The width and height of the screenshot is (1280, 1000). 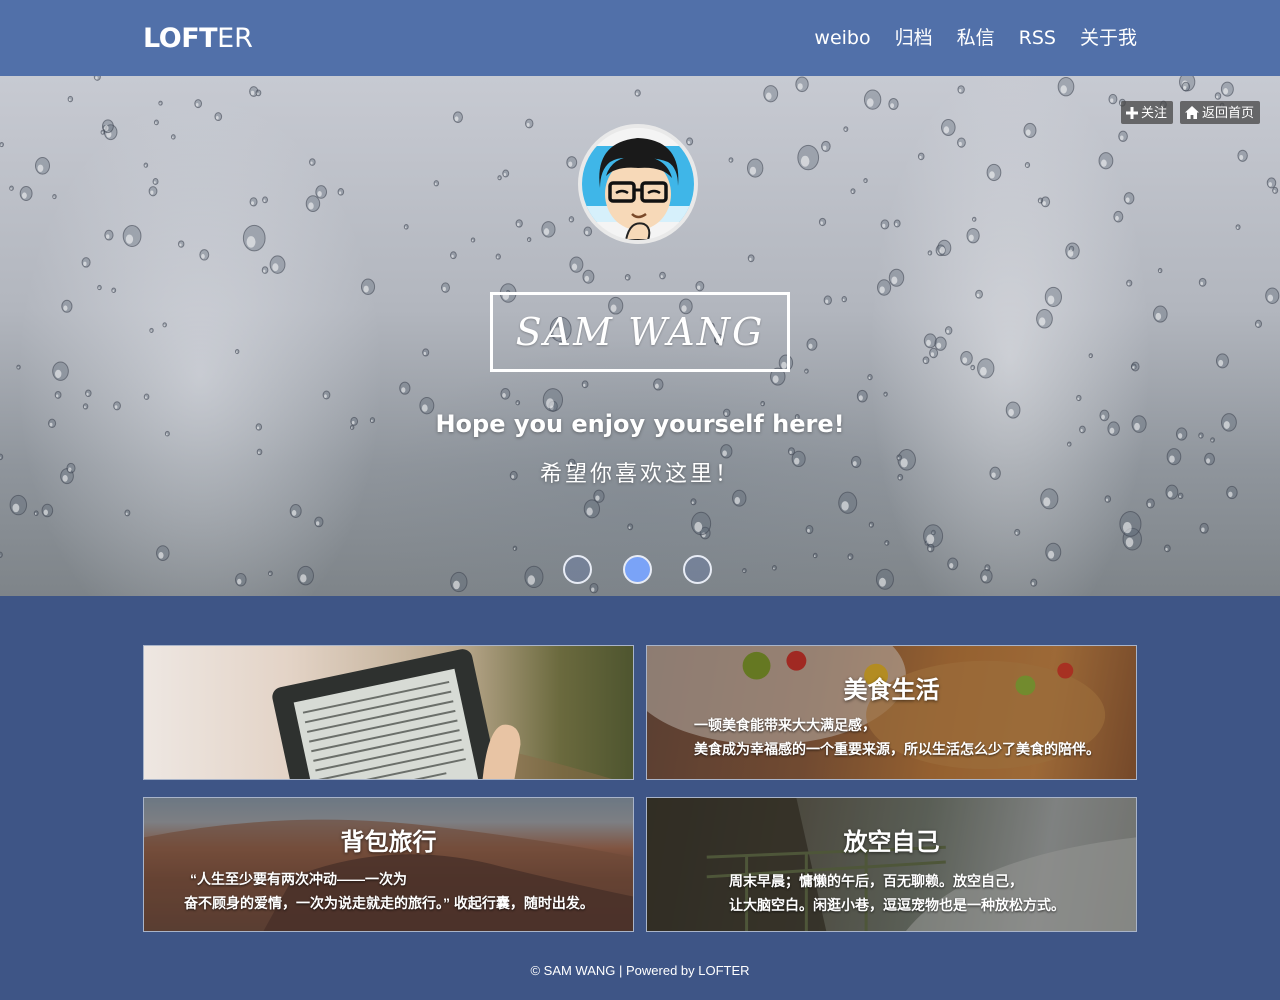 I want to click on top-navbar: LOFTER weibo 归档 私信 RSS 关于我, so click(x=640, y=38).